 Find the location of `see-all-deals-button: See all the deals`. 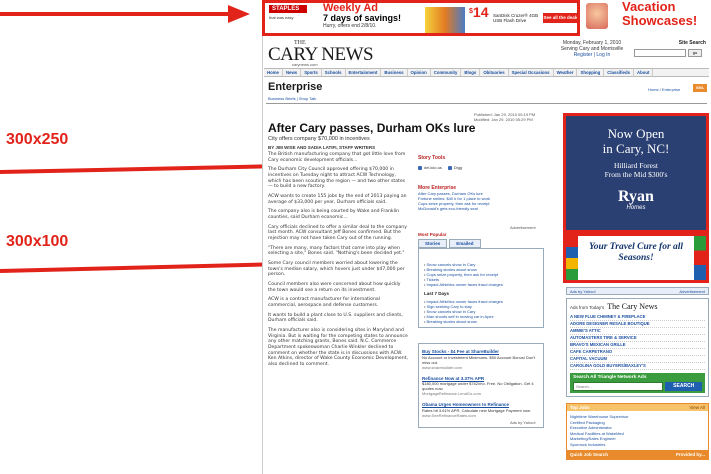

see-all-deals-button: See all the deals is located at coordinates (560, 18).